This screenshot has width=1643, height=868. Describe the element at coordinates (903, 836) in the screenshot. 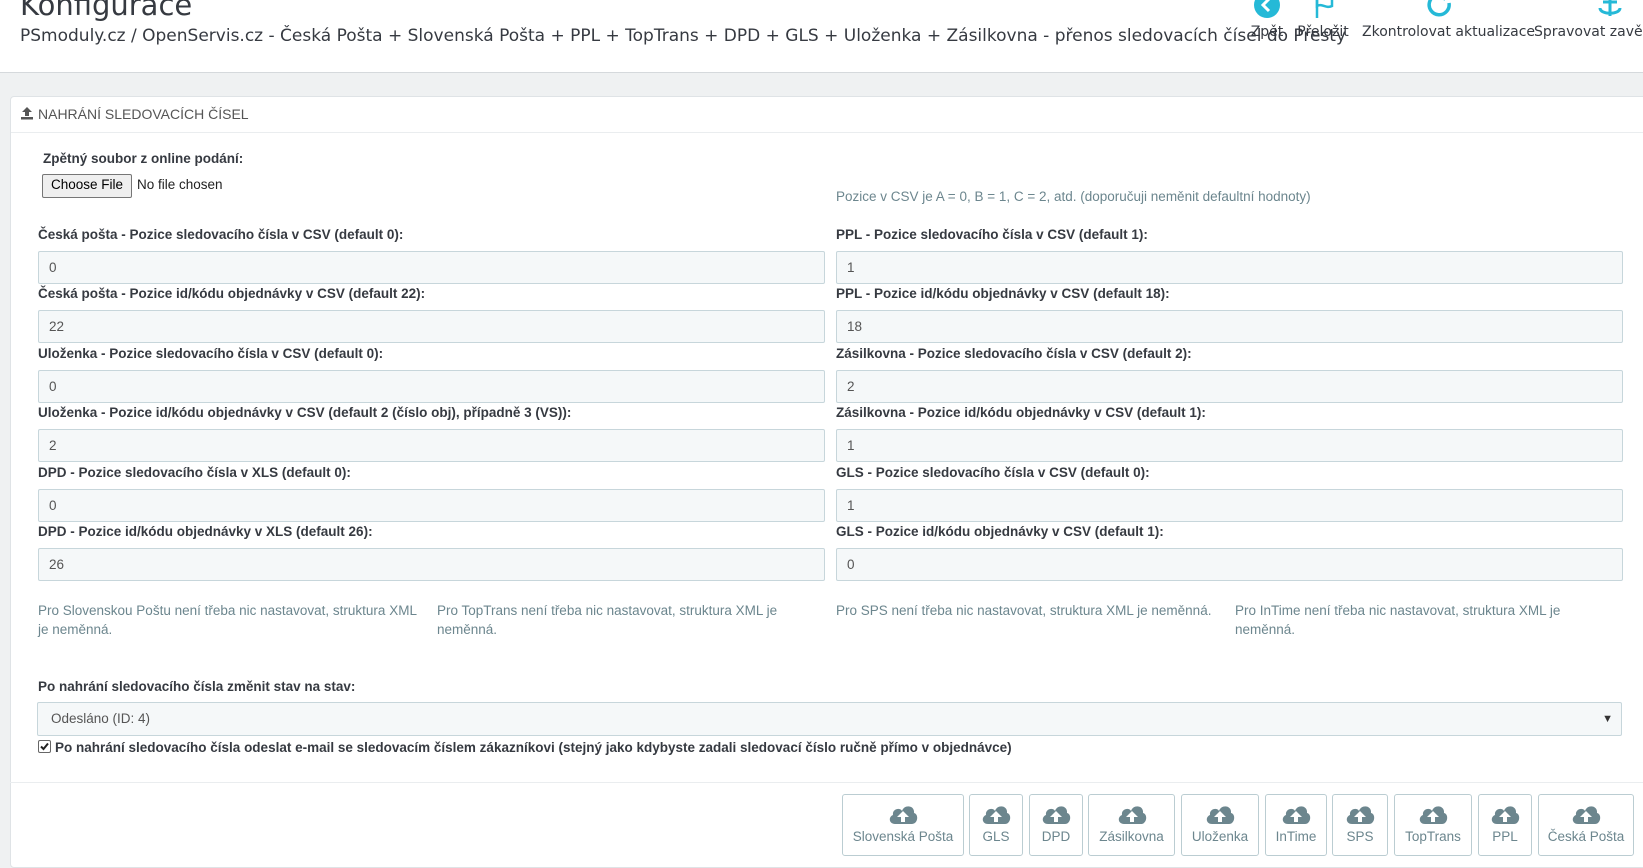

I see `upload-button-label: Slovenská Pošta` at that location.